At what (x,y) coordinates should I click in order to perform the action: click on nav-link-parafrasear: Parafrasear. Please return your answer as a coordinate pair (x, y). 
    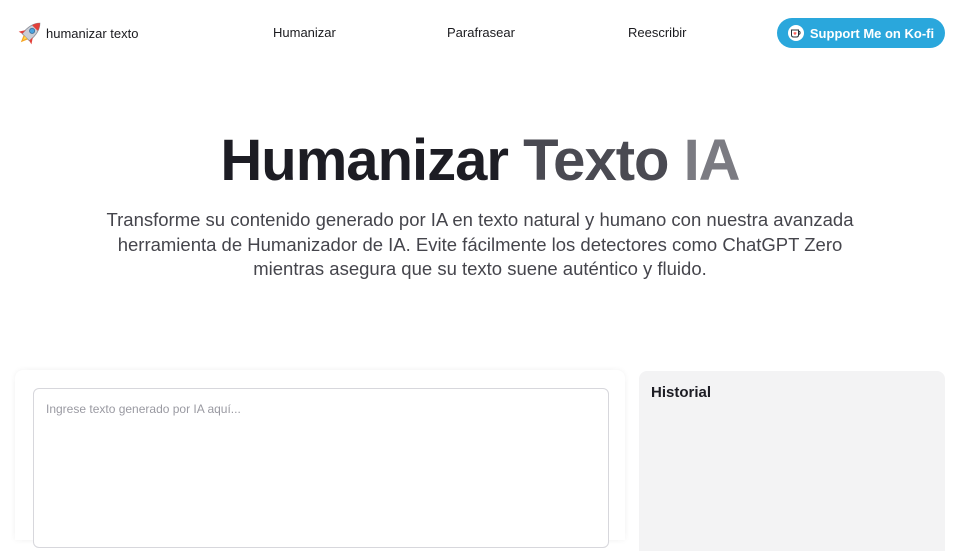
    Looking at the image, I should click on (481, 32).